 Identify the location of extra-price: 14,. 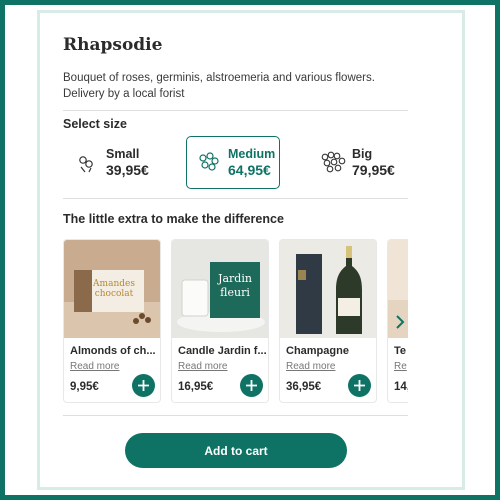
(401, 387).